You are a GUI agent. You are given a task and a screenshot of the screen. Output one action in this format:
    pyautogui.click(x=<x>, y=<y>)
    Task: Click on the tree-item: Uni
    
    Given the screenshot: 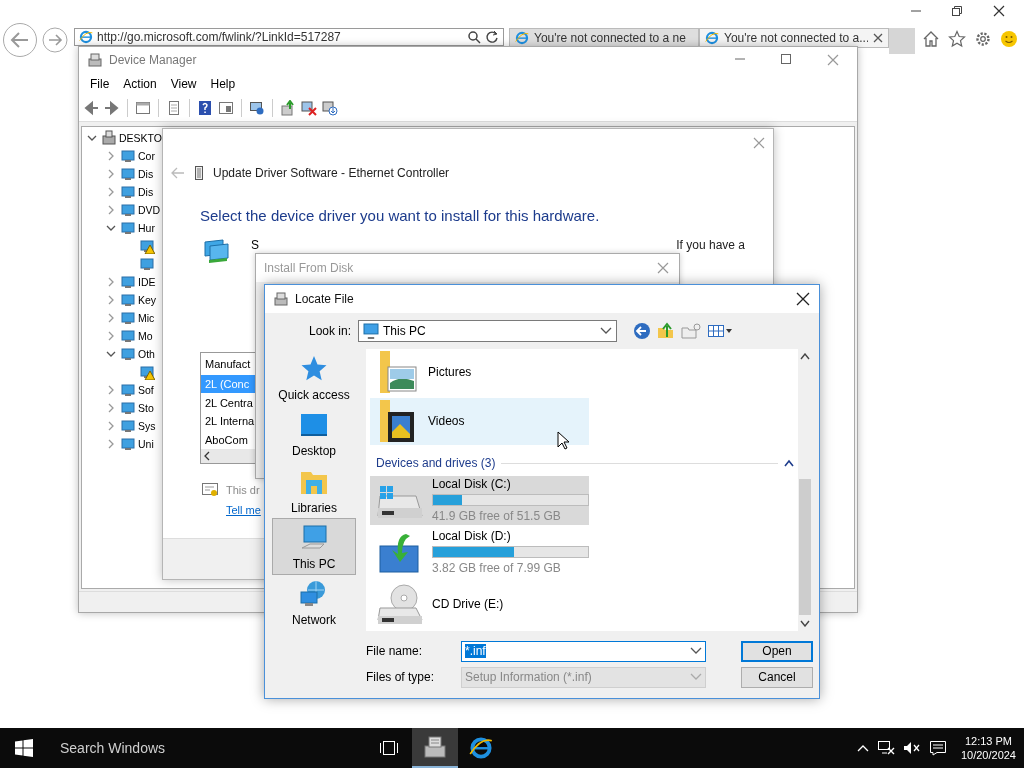 What is the action you would take?
    pyautogui.click(x=146, y=444)
    